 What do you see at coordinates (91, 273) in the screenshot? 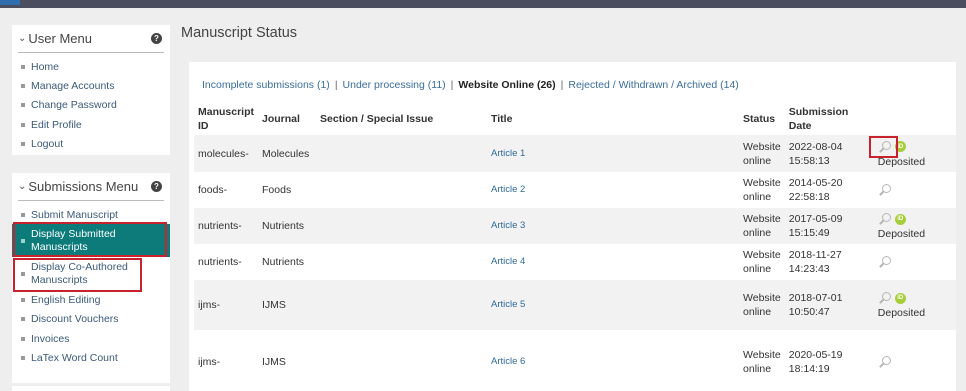
I see `menu-item-display-coauthored: Display Co-Authored Manuscripts` at bounding box center [91, 273].